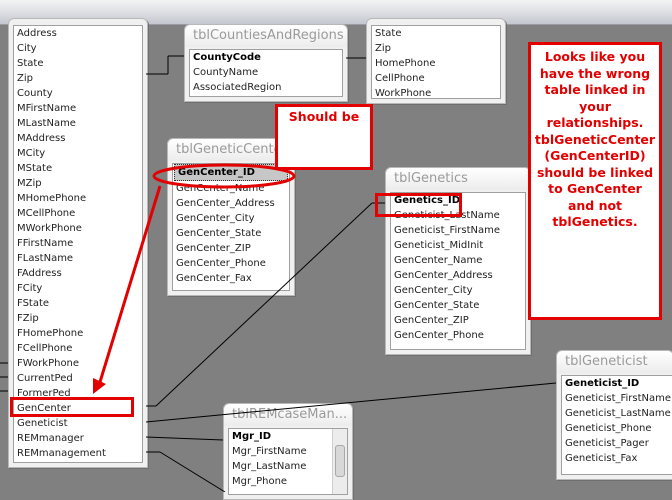 Image resolution: width=672 pixels, height=500 pixels. I want to click on should-be-text: Should be, so click(324, 116).